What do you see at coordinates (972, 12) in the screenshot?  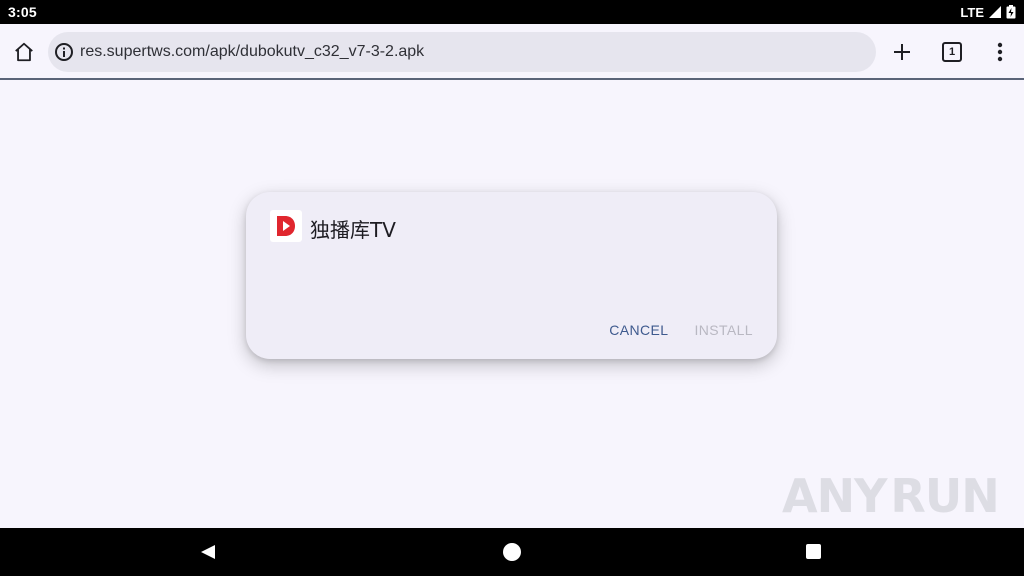 I see `network-type: LTE` at bounding box center [972, 12].